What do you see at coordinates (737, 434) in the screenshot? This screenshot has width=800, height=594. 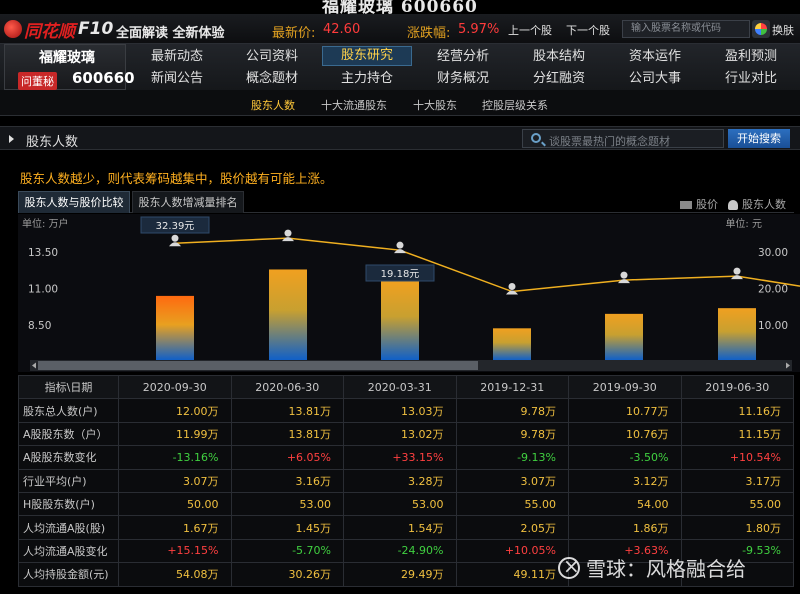 I see `table-cell: 11.15万` at bounding box center [737, 434].